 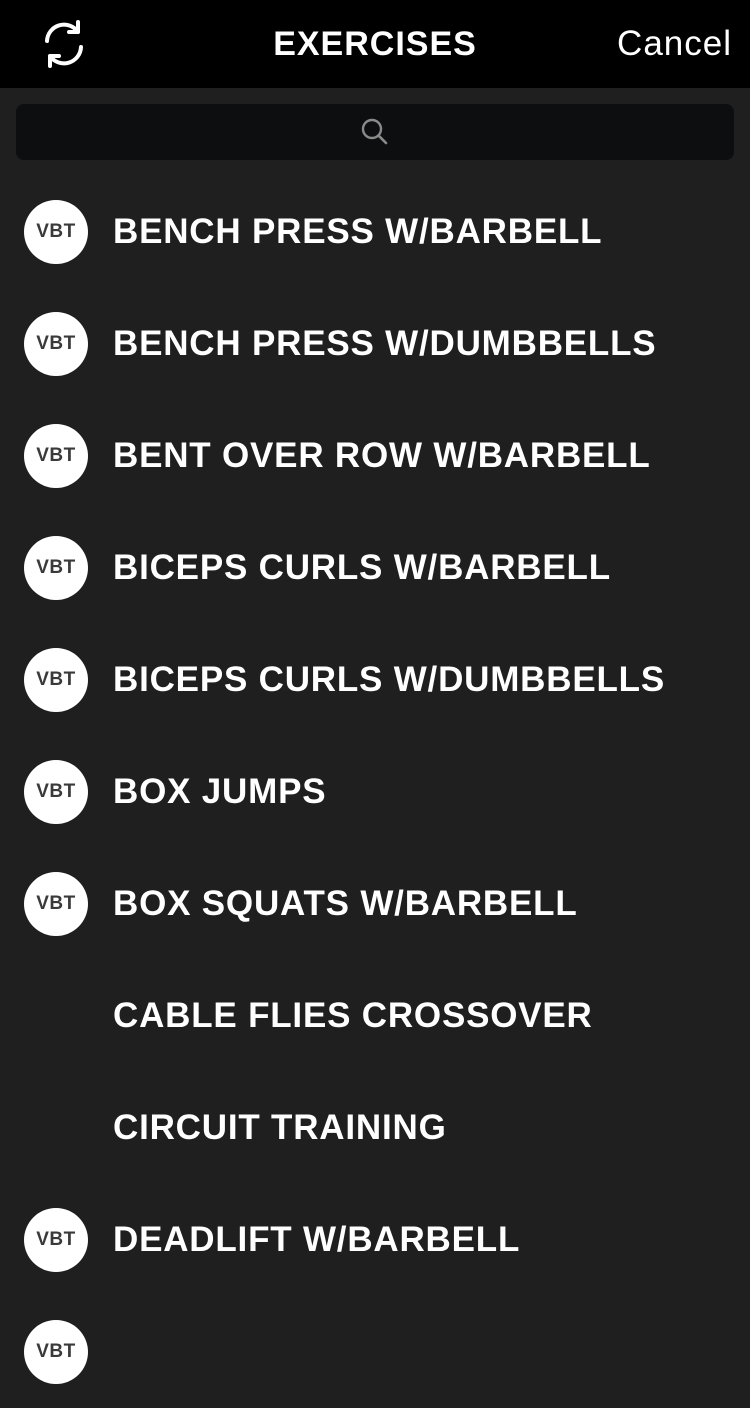 I want to click on exercise-row: VBT BENCH PRESS W/BARBELL, so click(x=375, y=232).